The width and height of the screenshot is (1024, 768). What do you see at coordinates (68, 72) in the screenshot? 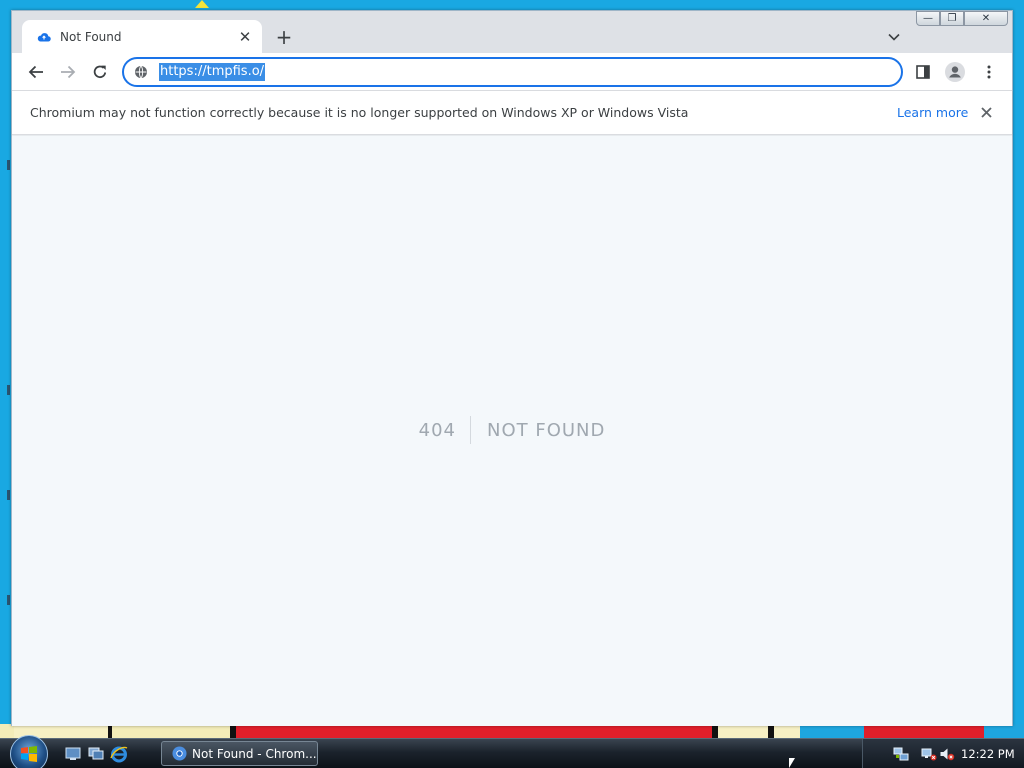
I see `forward-icon` at bounding box center [68, 72].